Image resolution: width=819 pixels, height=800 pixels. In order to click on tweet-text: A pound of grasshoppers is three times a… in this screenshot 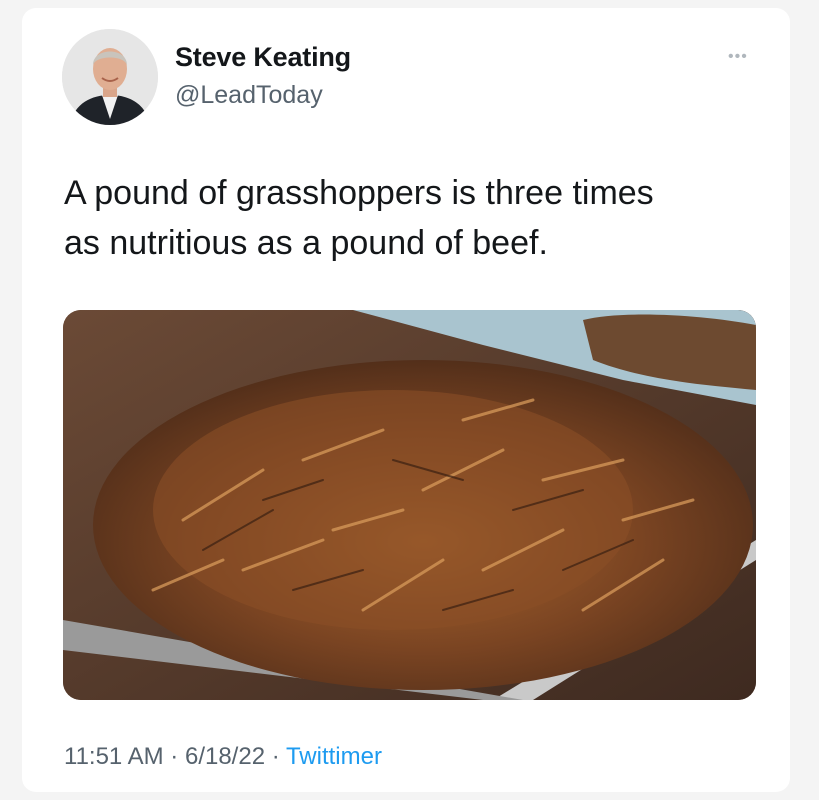, I will do `click(414, 218)`.